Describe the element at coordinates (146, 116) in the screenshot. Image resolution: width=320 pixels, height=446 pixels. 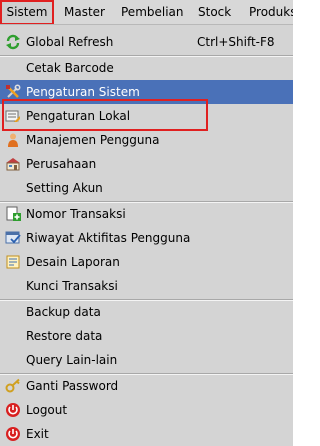
I see `menu-item-pengaturan-lokal: Pengaturan Lokal` at that location.